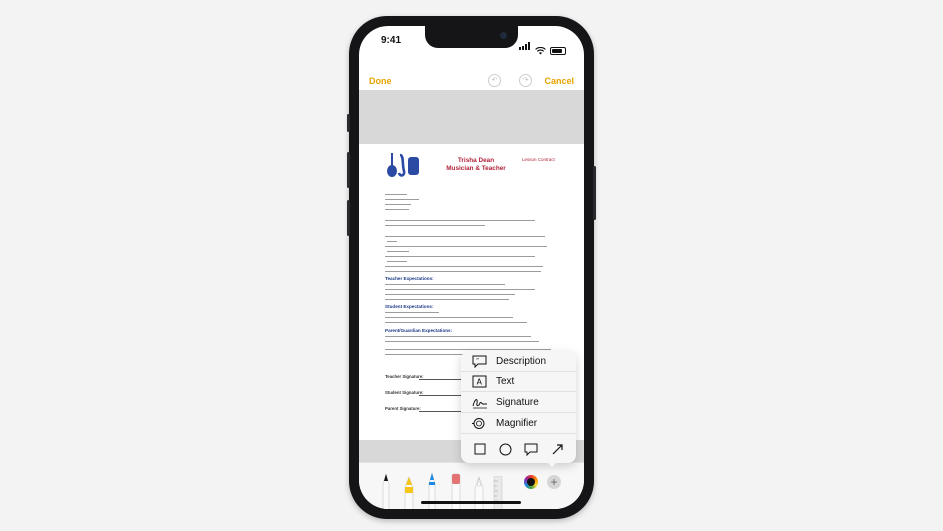 Image resolution: width=943 pixels, height=531 pixels. What do you see at coordinates (348, 170) in the screenshot?
I see `volume-up-button` at bounding box center [348, 170].